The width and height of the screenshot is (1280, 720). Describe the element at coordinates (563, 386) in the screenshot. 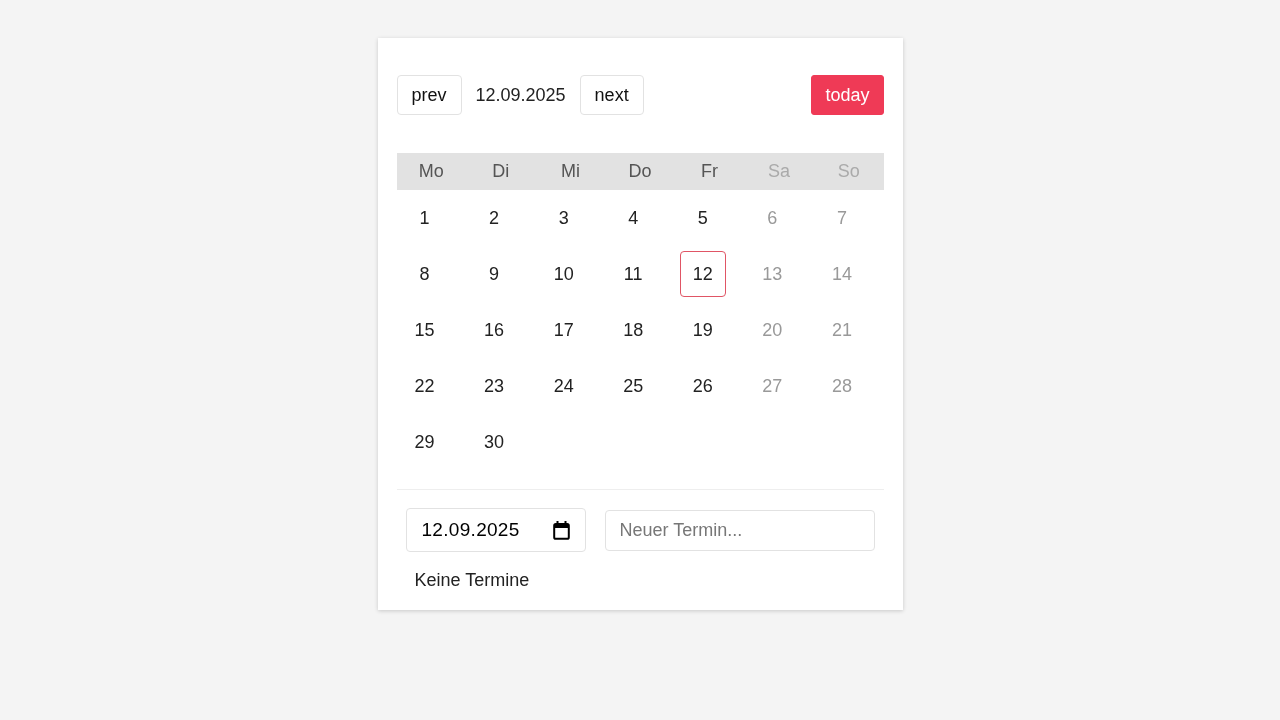

I see `day-cell: 24` at that location.